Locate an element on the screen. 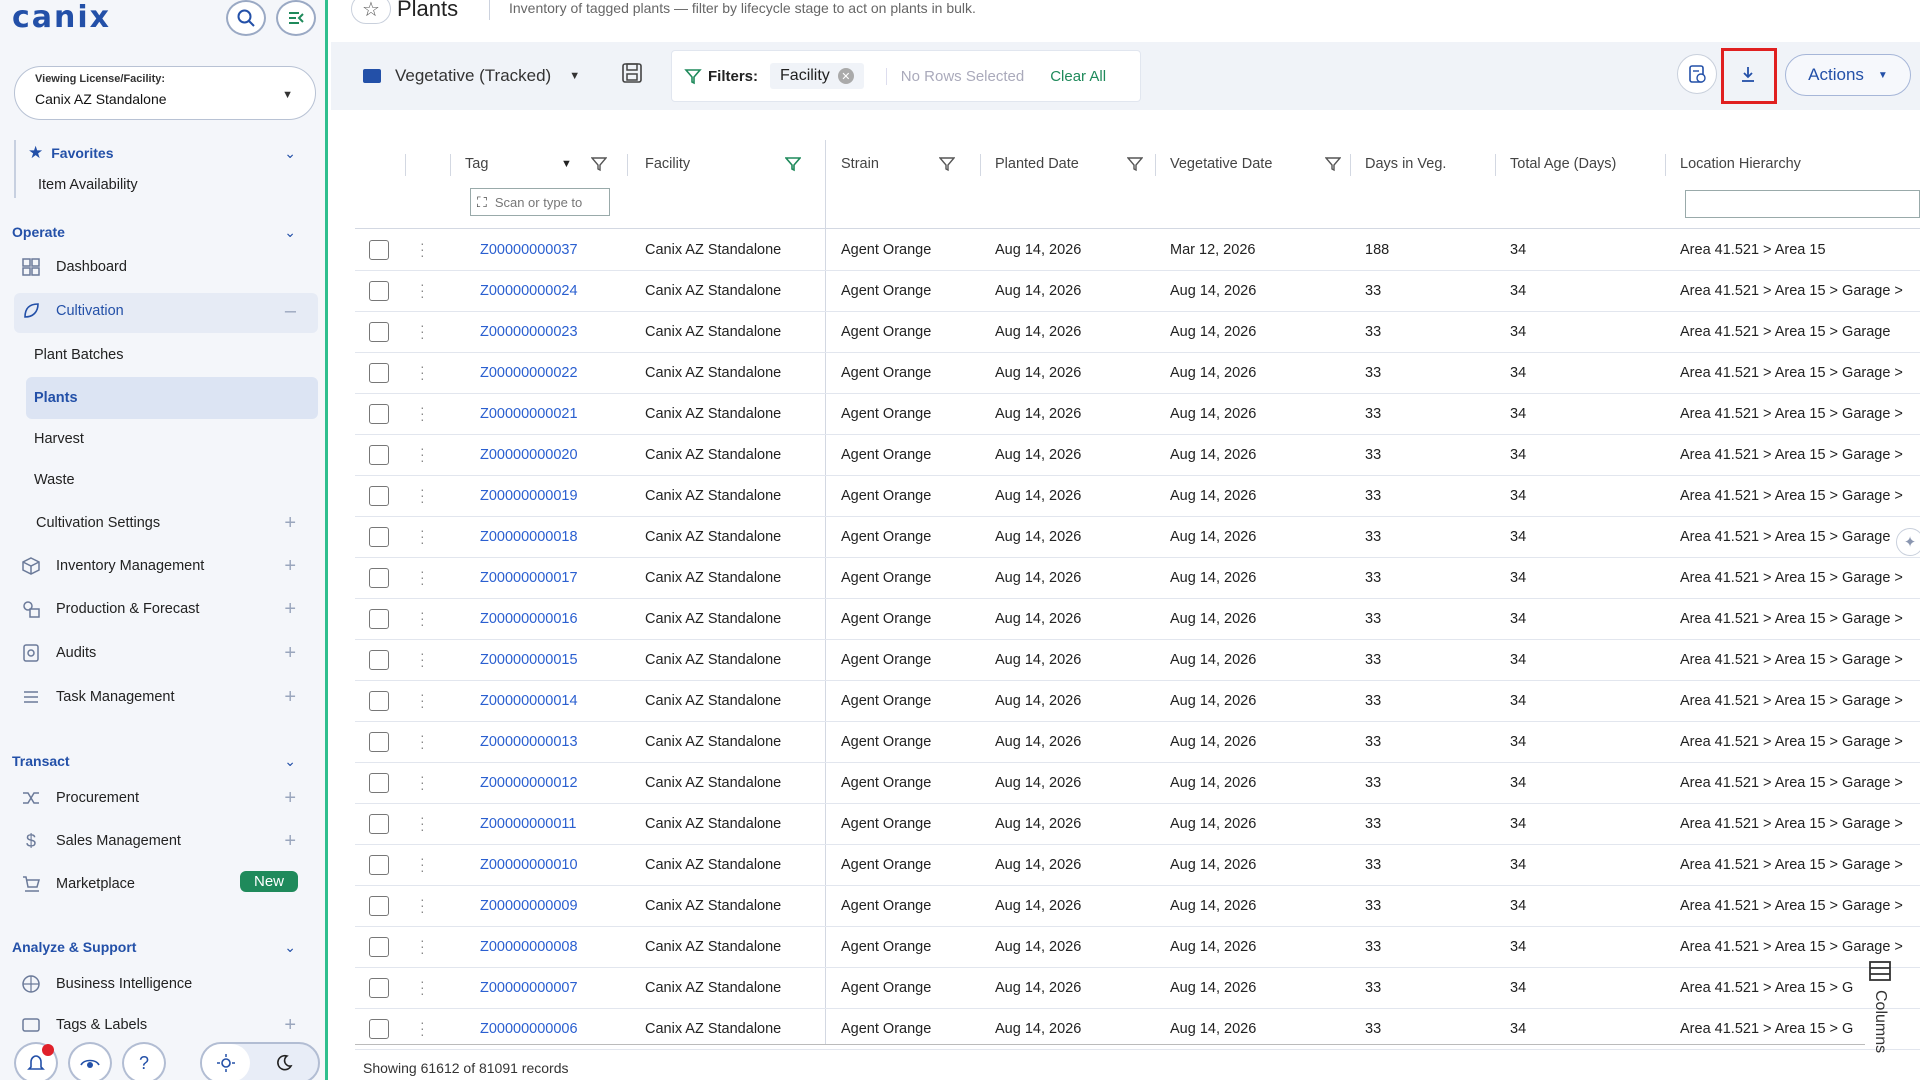 This screenshot has height=1080, width=1920. sidebar-item-harvest: Harvest is located at coordinates (59, 439).